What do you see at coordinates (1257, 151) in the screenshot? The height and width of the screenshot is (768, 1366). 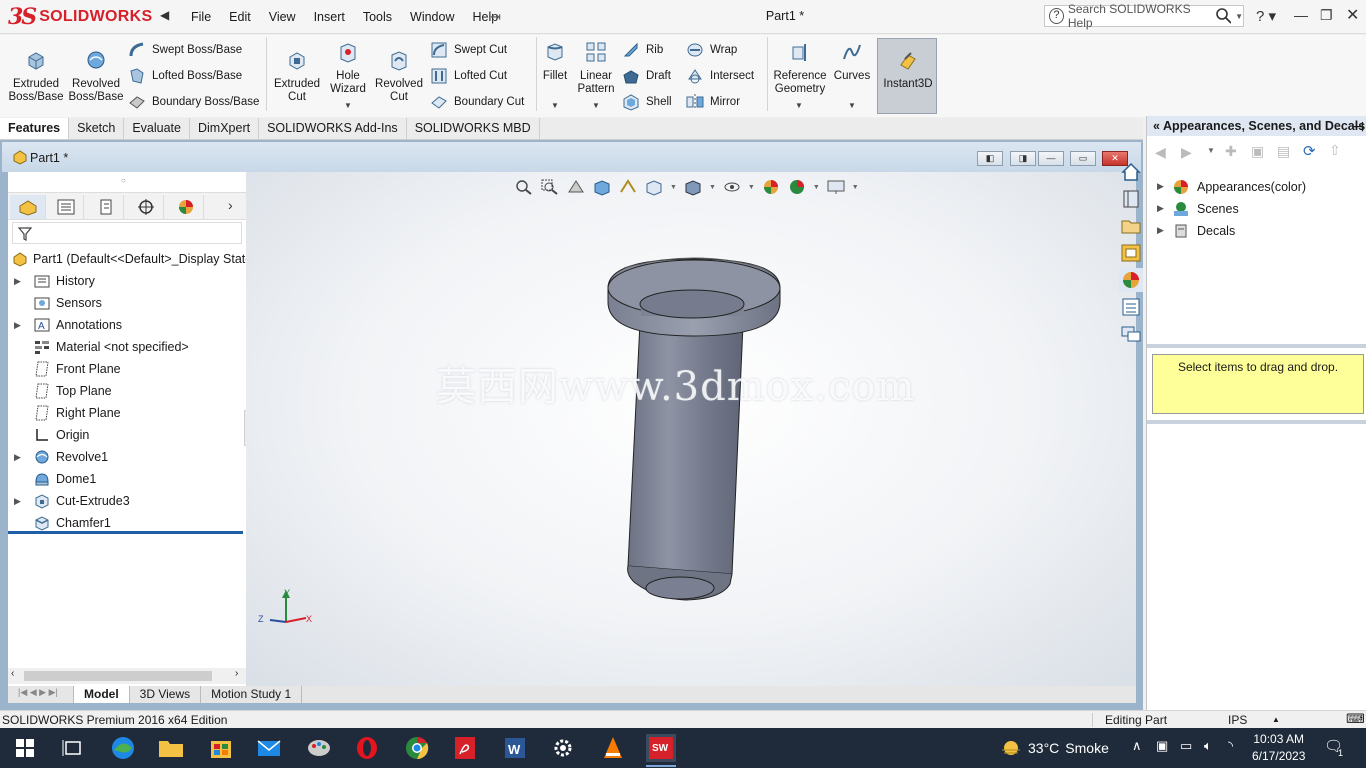 I see `add-folder-icon: ▣` at bounding box center [1257, 151].